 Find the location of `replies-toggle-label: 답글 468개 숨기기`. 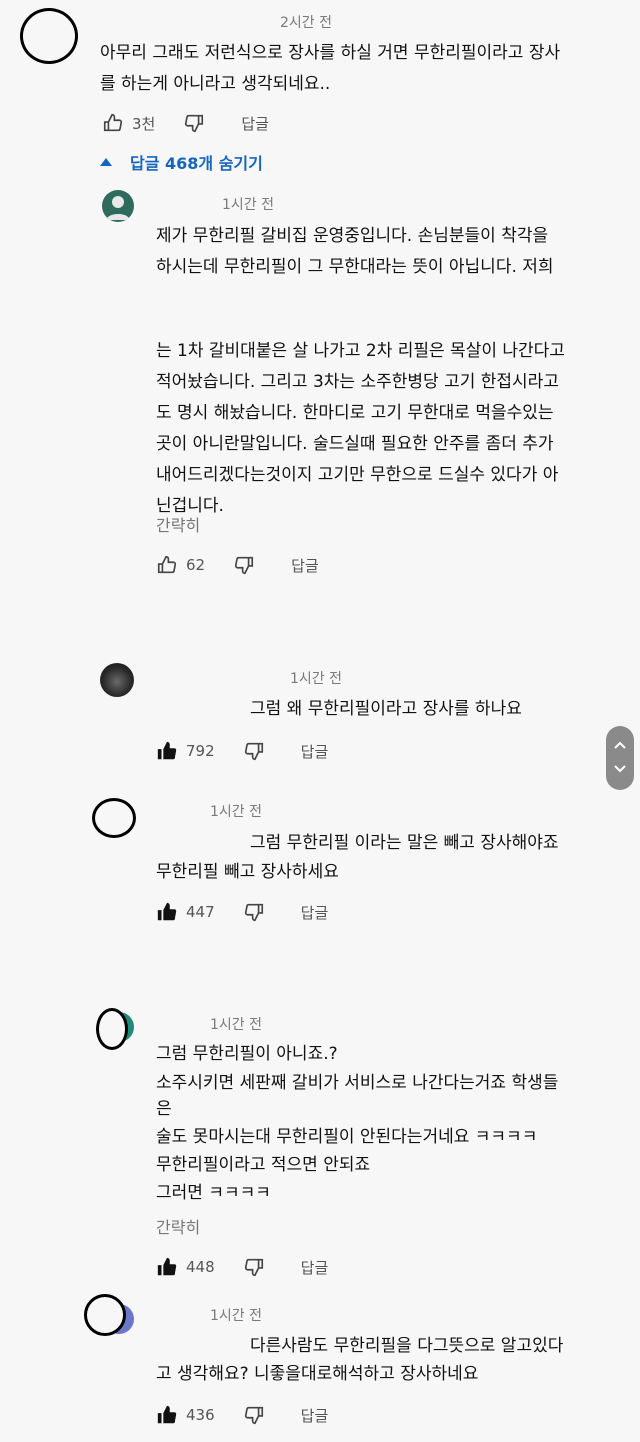

replies-toggle-label: 답글 468개 숨기기 is located at coordinates (196, 163).